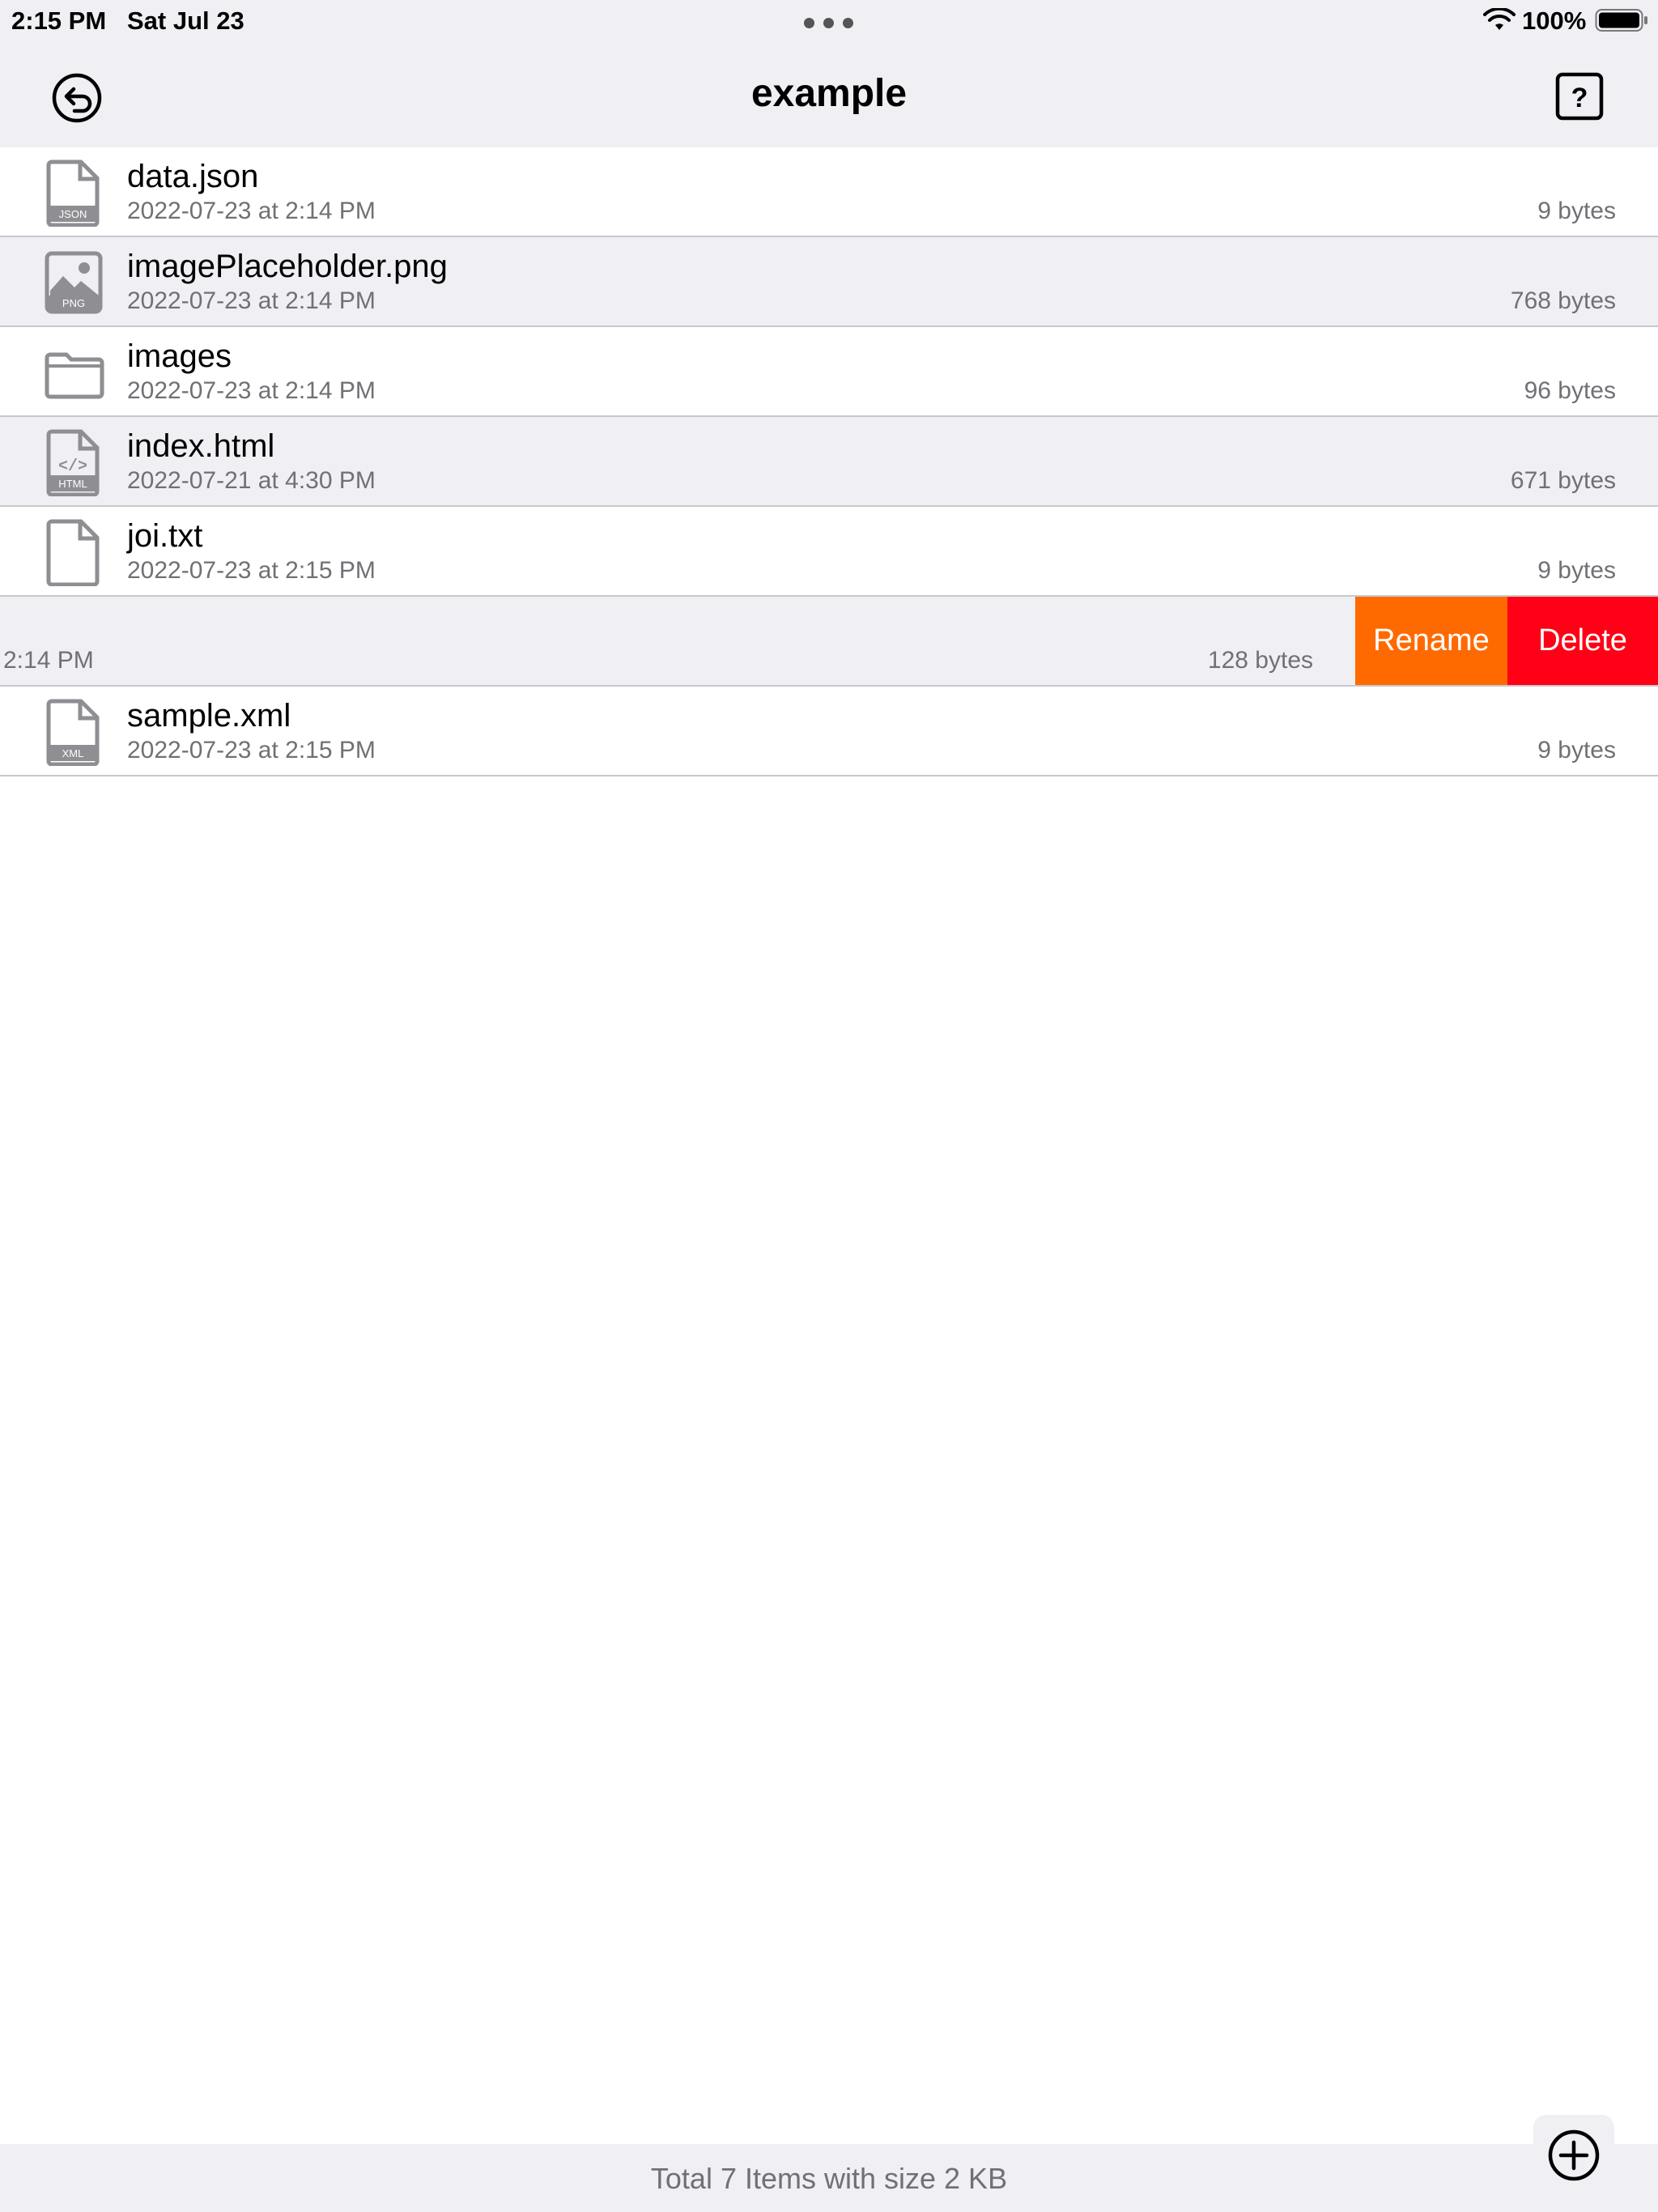 The height and width of the screenshot is (2212, 1658). I want to click on file-name: sample.xml, so click(209, 716).